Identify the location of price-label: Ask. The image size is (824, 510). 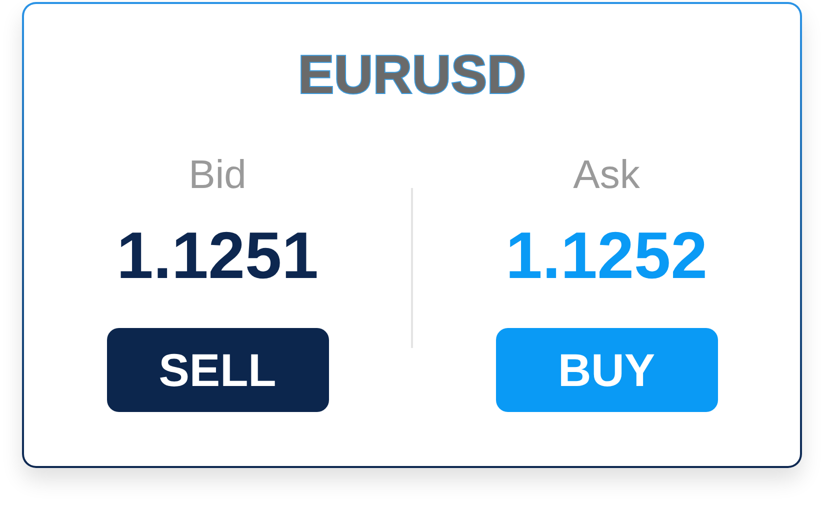
(606, 175).